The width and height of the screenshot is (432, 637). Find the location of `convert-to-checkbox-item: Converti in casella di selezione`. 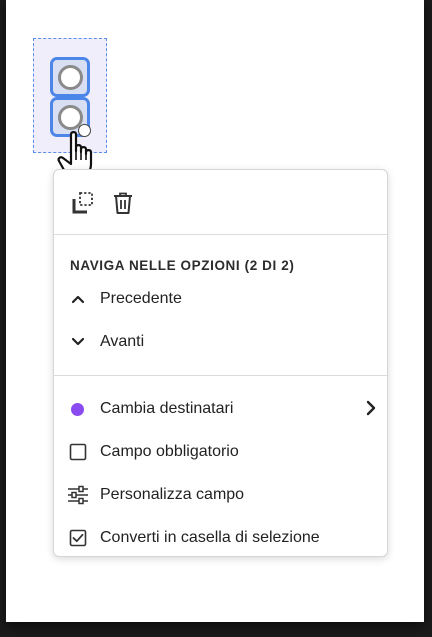

convert-to-checkbox-item: Converti in casella di selezione is located at coordinates (220, 538).